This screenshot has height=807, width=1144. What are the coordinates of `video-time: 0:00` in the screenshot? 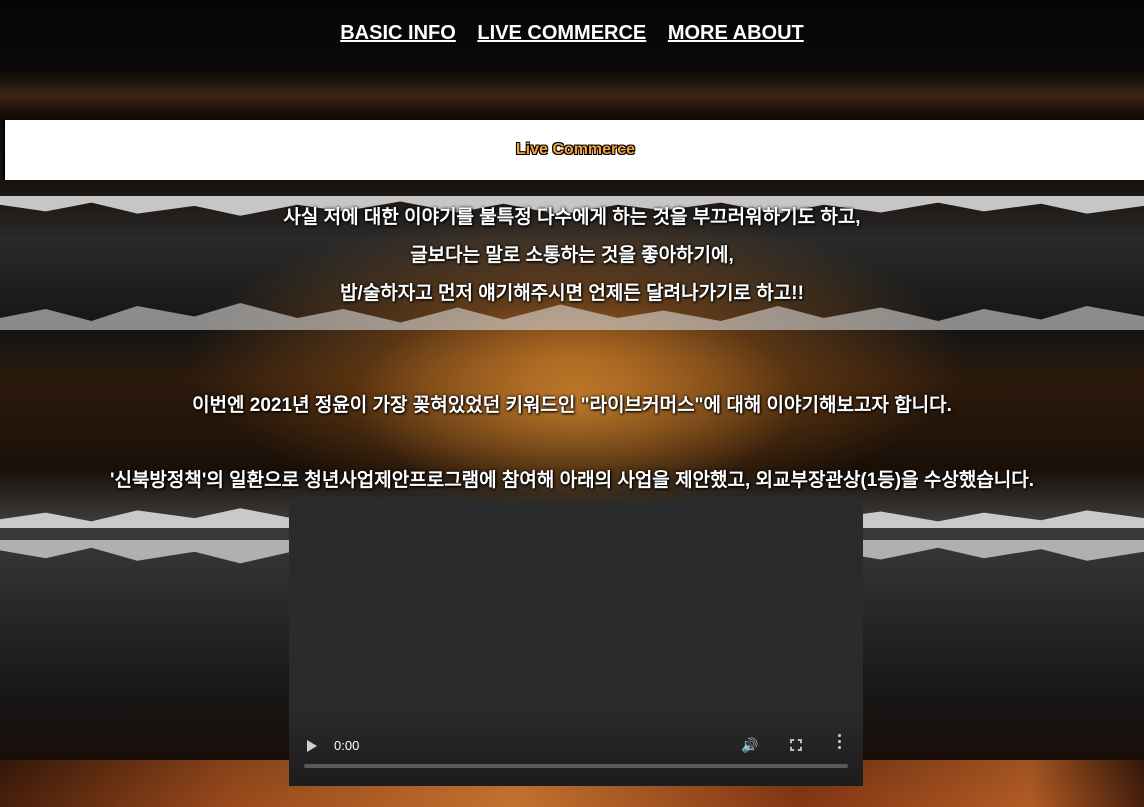 It's located at (347, 745).